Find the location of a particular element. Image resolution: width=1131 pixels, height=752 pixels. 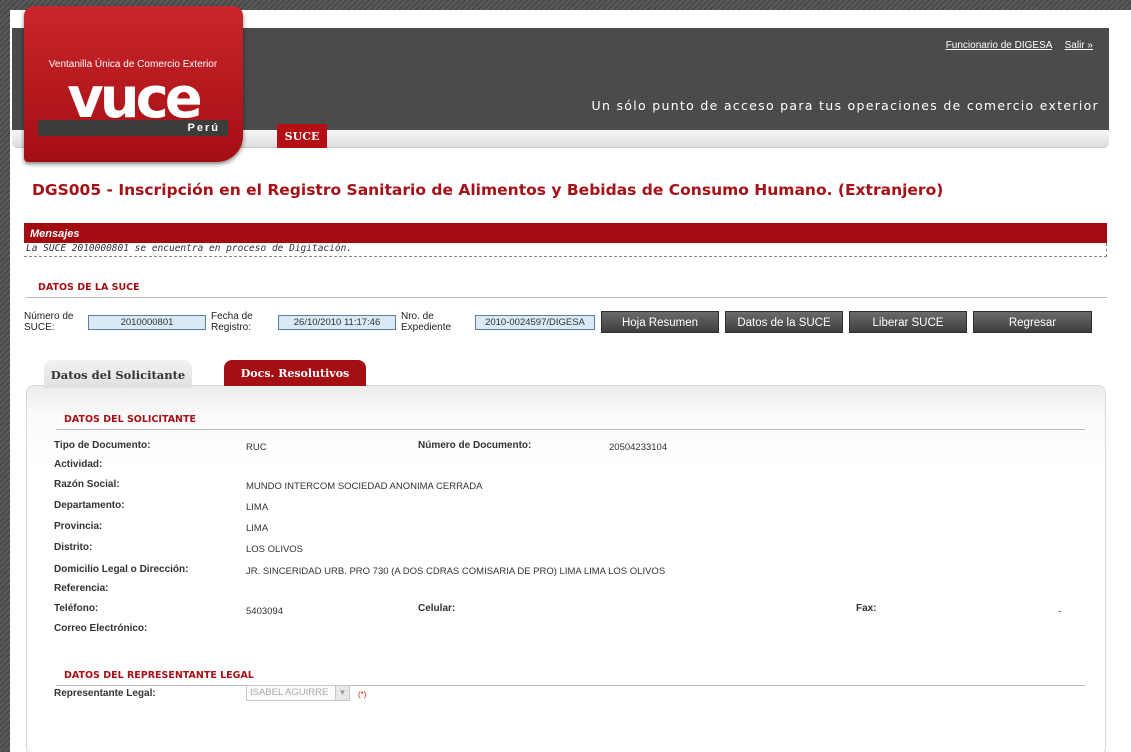

representante-legal-value: ISABEL AGUIRRE is located at coordinates (289, 692).